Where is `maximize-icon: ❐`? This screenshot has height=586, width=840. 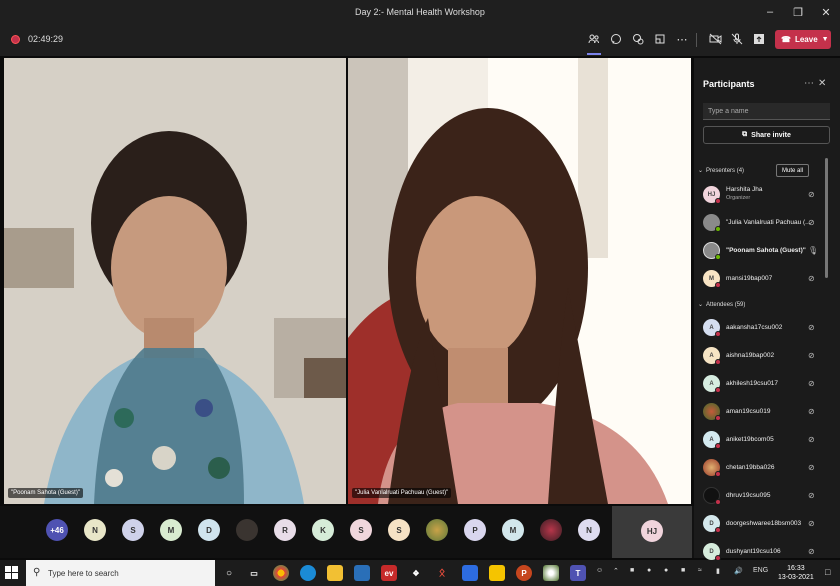
maximize-icon: ❐ is located at coordinates (798, 12).